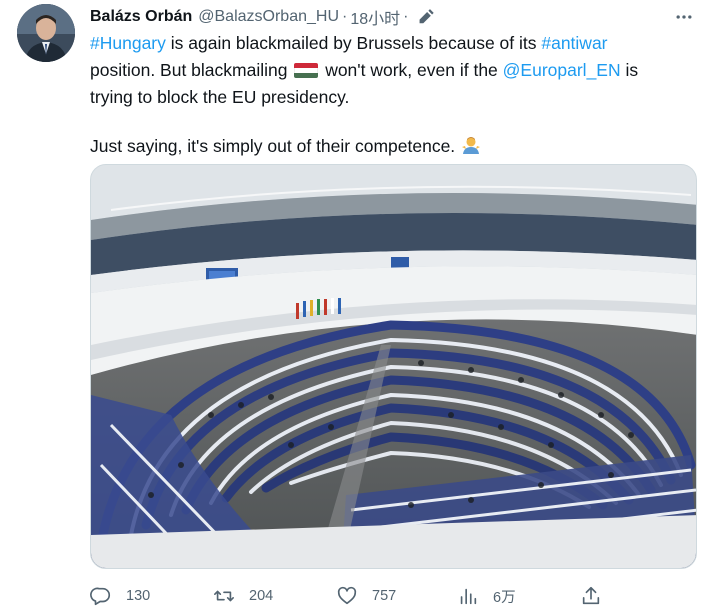  Describe the element at coordinates (268, 17) in the screenshot. I see `author-handle: @BalazsOrban_HU` at that location.